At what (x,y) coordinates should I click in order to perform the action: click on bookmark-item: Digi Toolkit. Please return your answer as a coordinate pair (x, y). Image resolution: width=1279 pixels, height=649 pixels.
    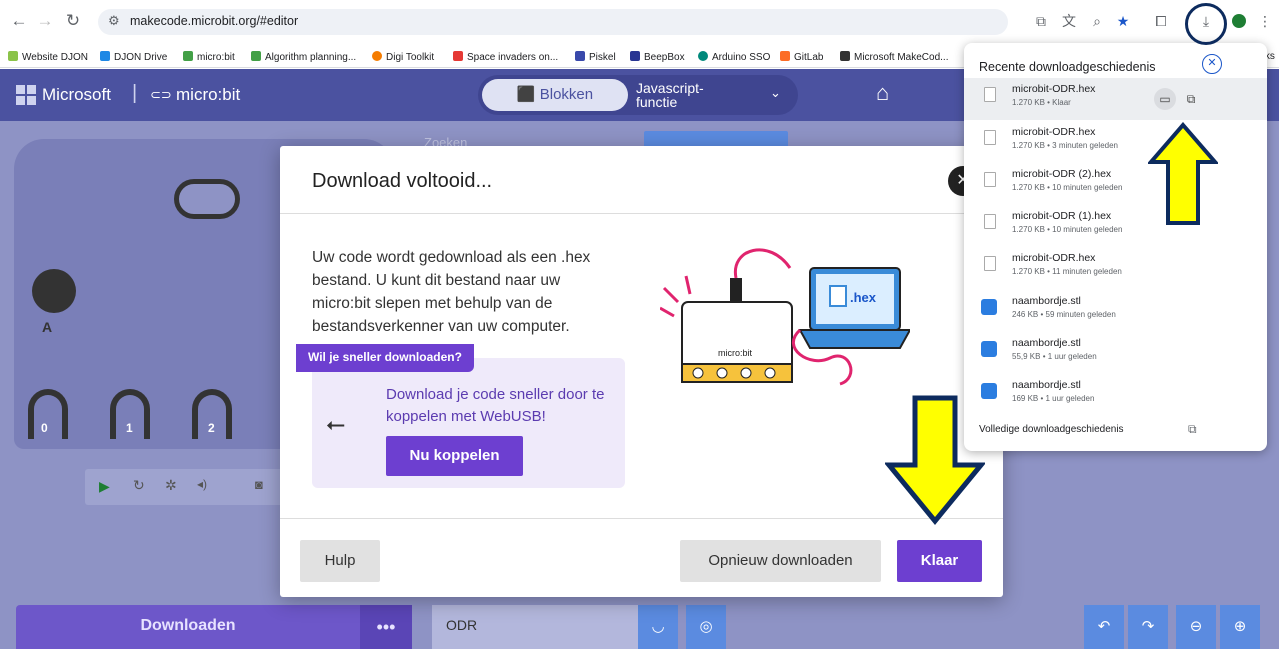
    Looking at the image, I should click on (403, 57).